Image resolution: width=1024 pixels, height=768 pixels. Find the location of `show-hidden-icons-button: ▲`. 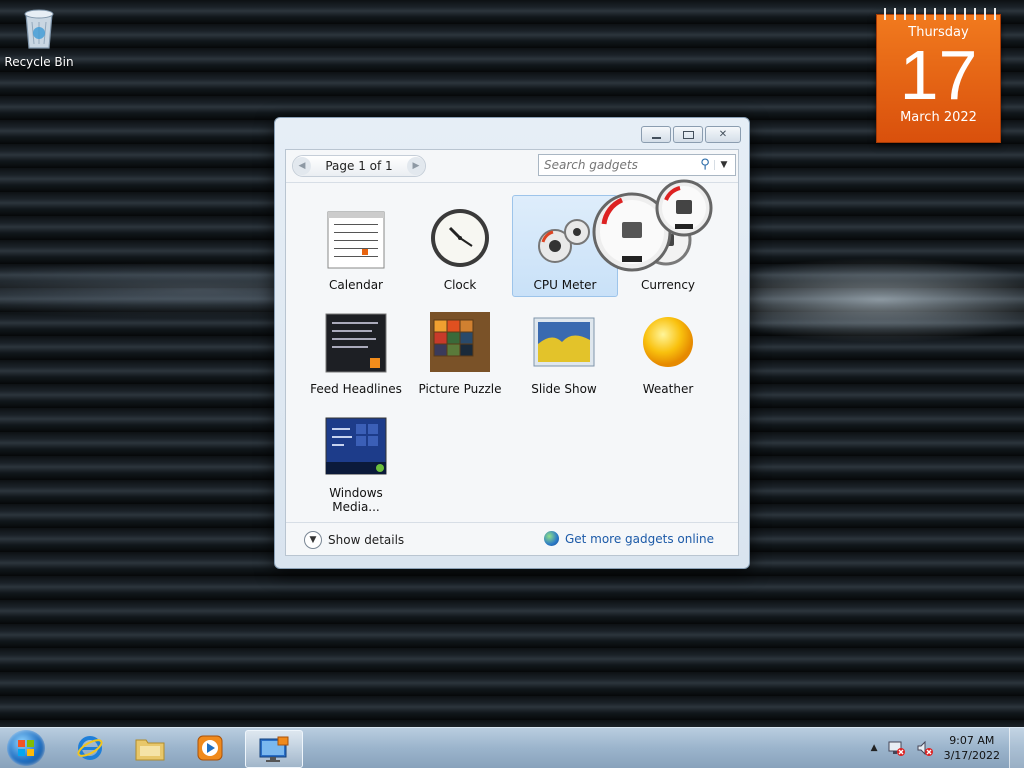

show-hidden-icons-button: ▲ is located at coordinates (874, 748).